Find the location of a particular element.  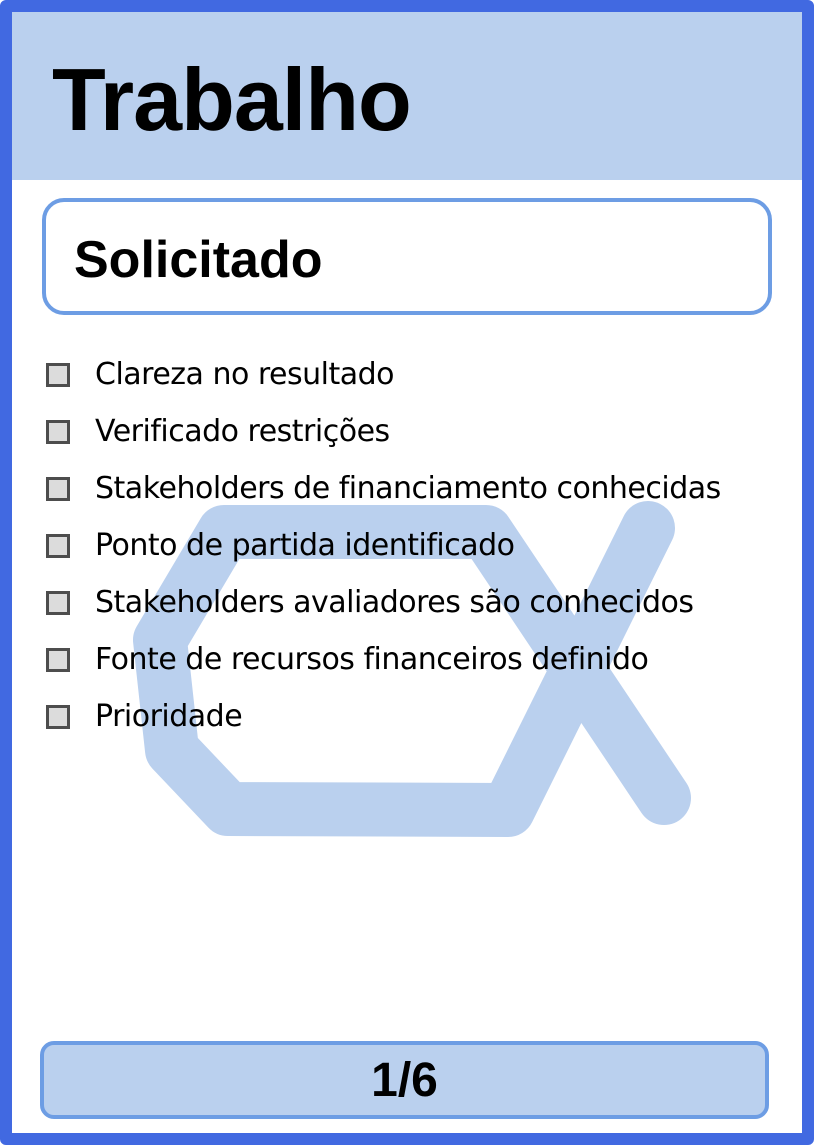

checklist-item: Ponto de partida identificado is located at coordinates (383, 545).